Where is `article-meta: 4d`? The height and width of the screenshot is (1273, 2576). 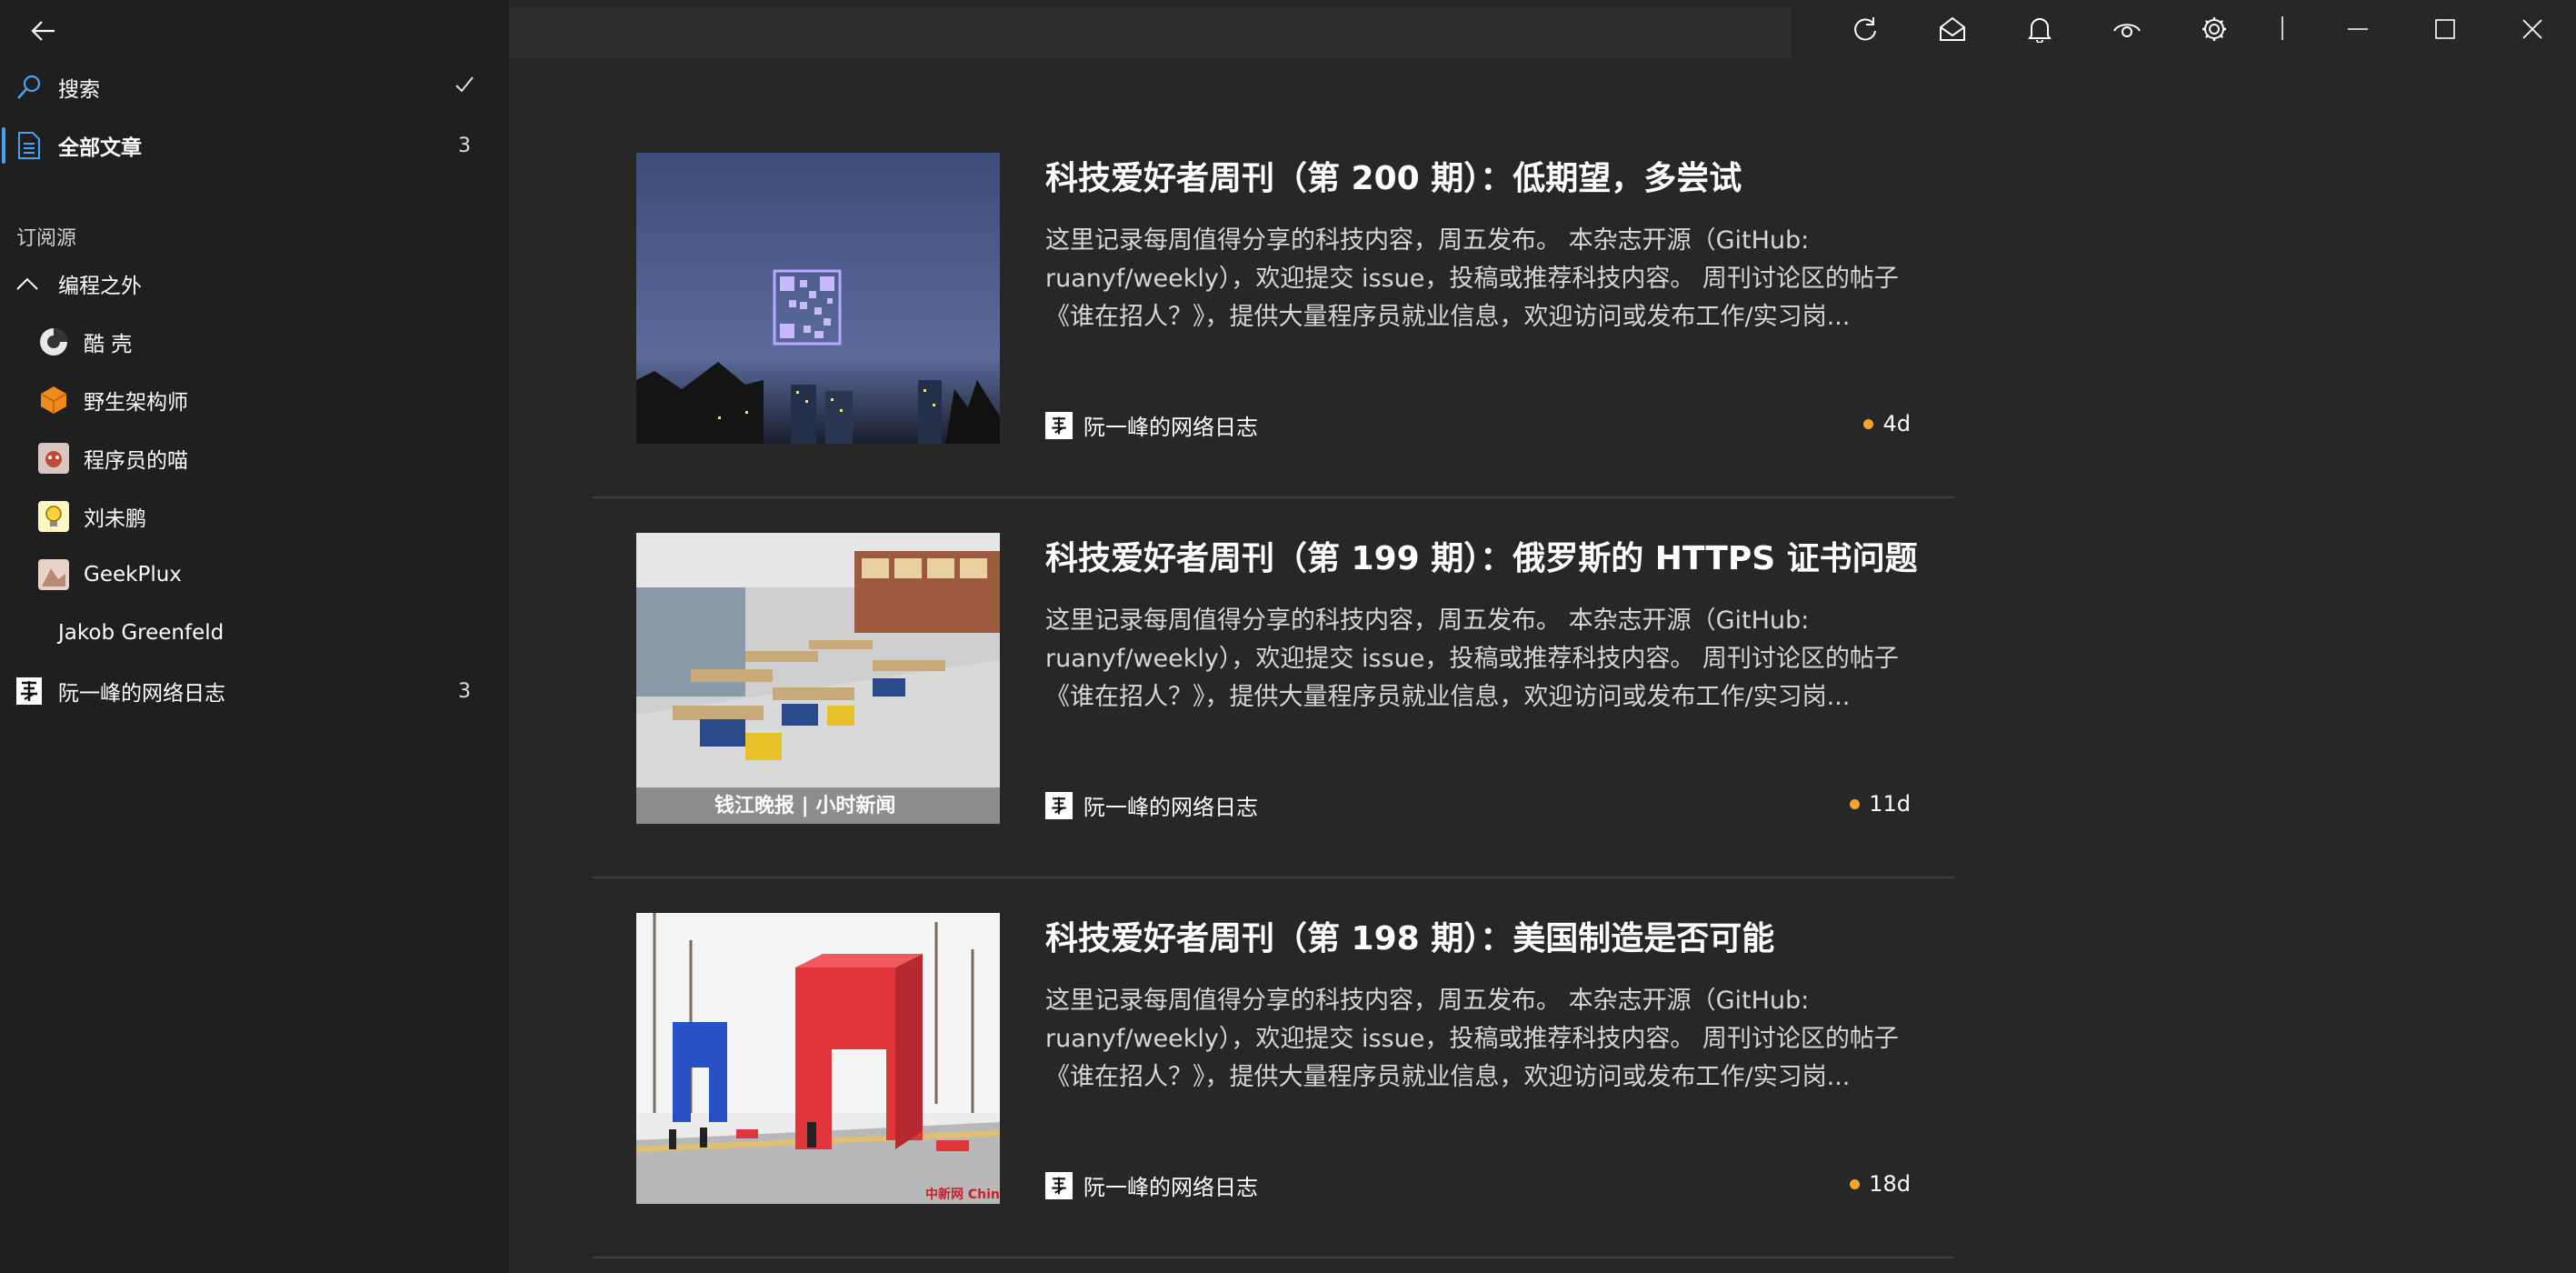
article-meta: 4d is located at coordinates (1887, 423).